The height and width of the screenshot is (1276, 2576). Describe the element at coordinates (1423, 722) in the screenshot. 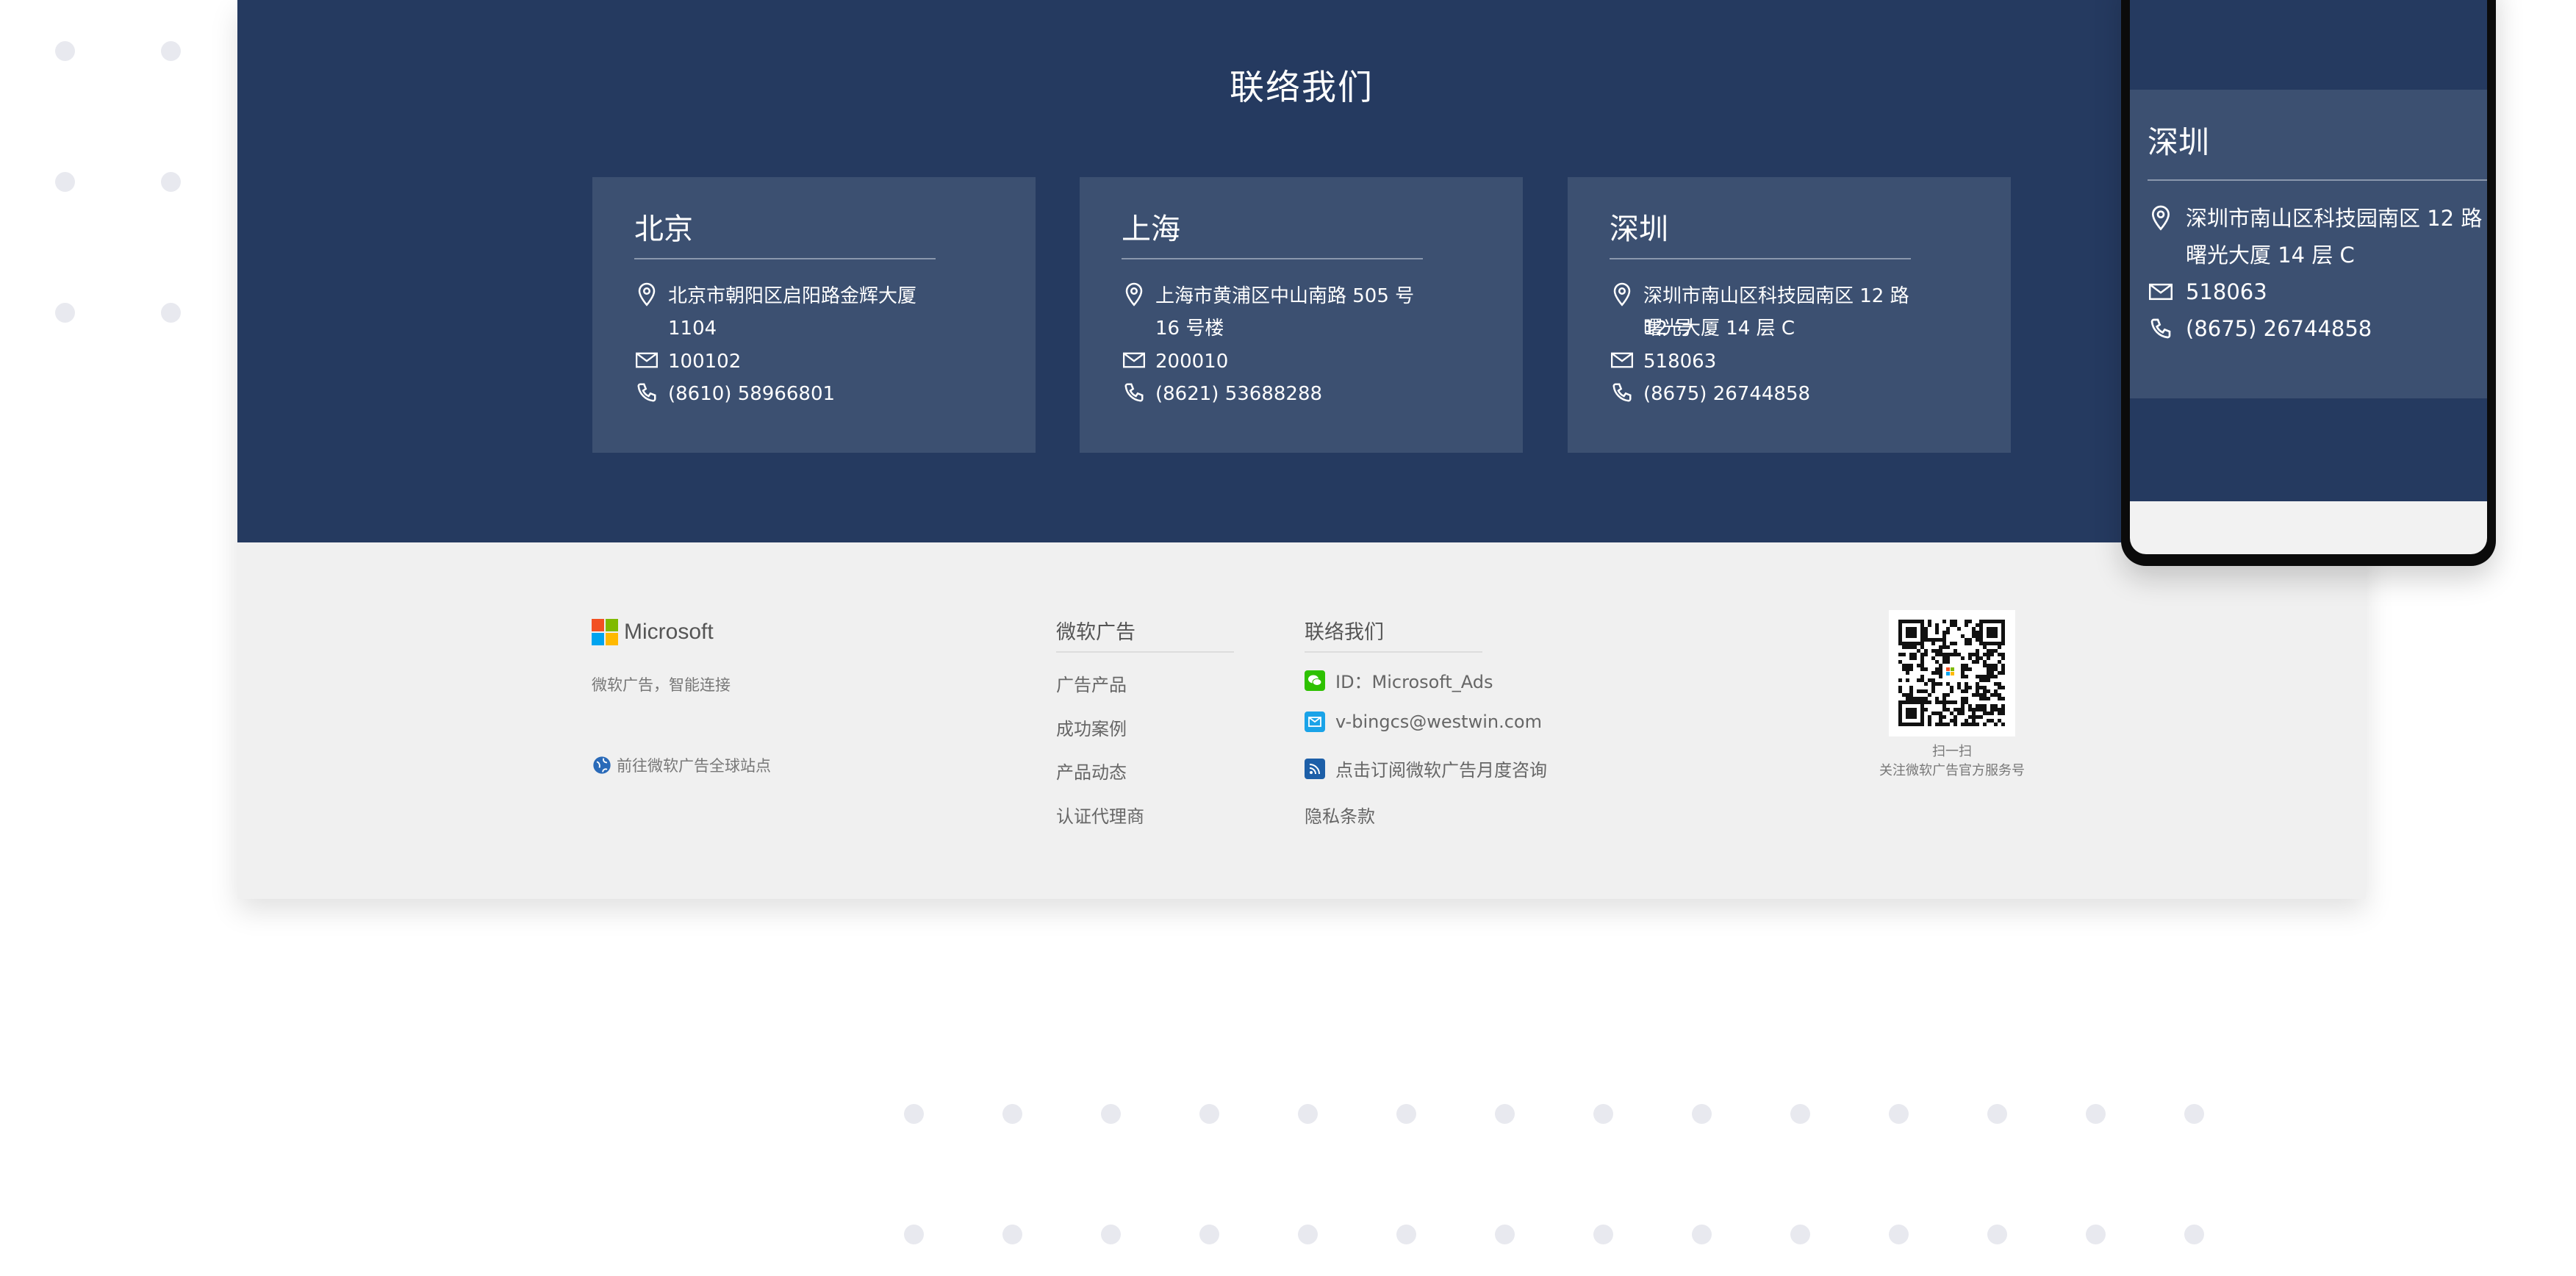

I see `email-row: v-bingcs@westwin.com` at that location.